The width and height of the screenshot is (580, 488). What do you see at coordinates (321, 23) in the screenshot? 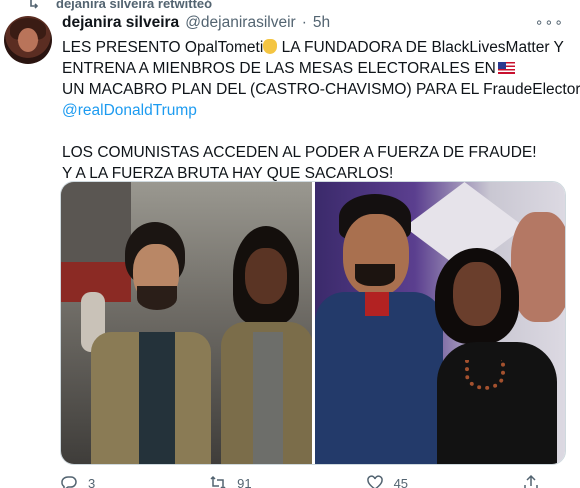
I see `tweet-timestamp: 5h` at bounding box center [321, 23].